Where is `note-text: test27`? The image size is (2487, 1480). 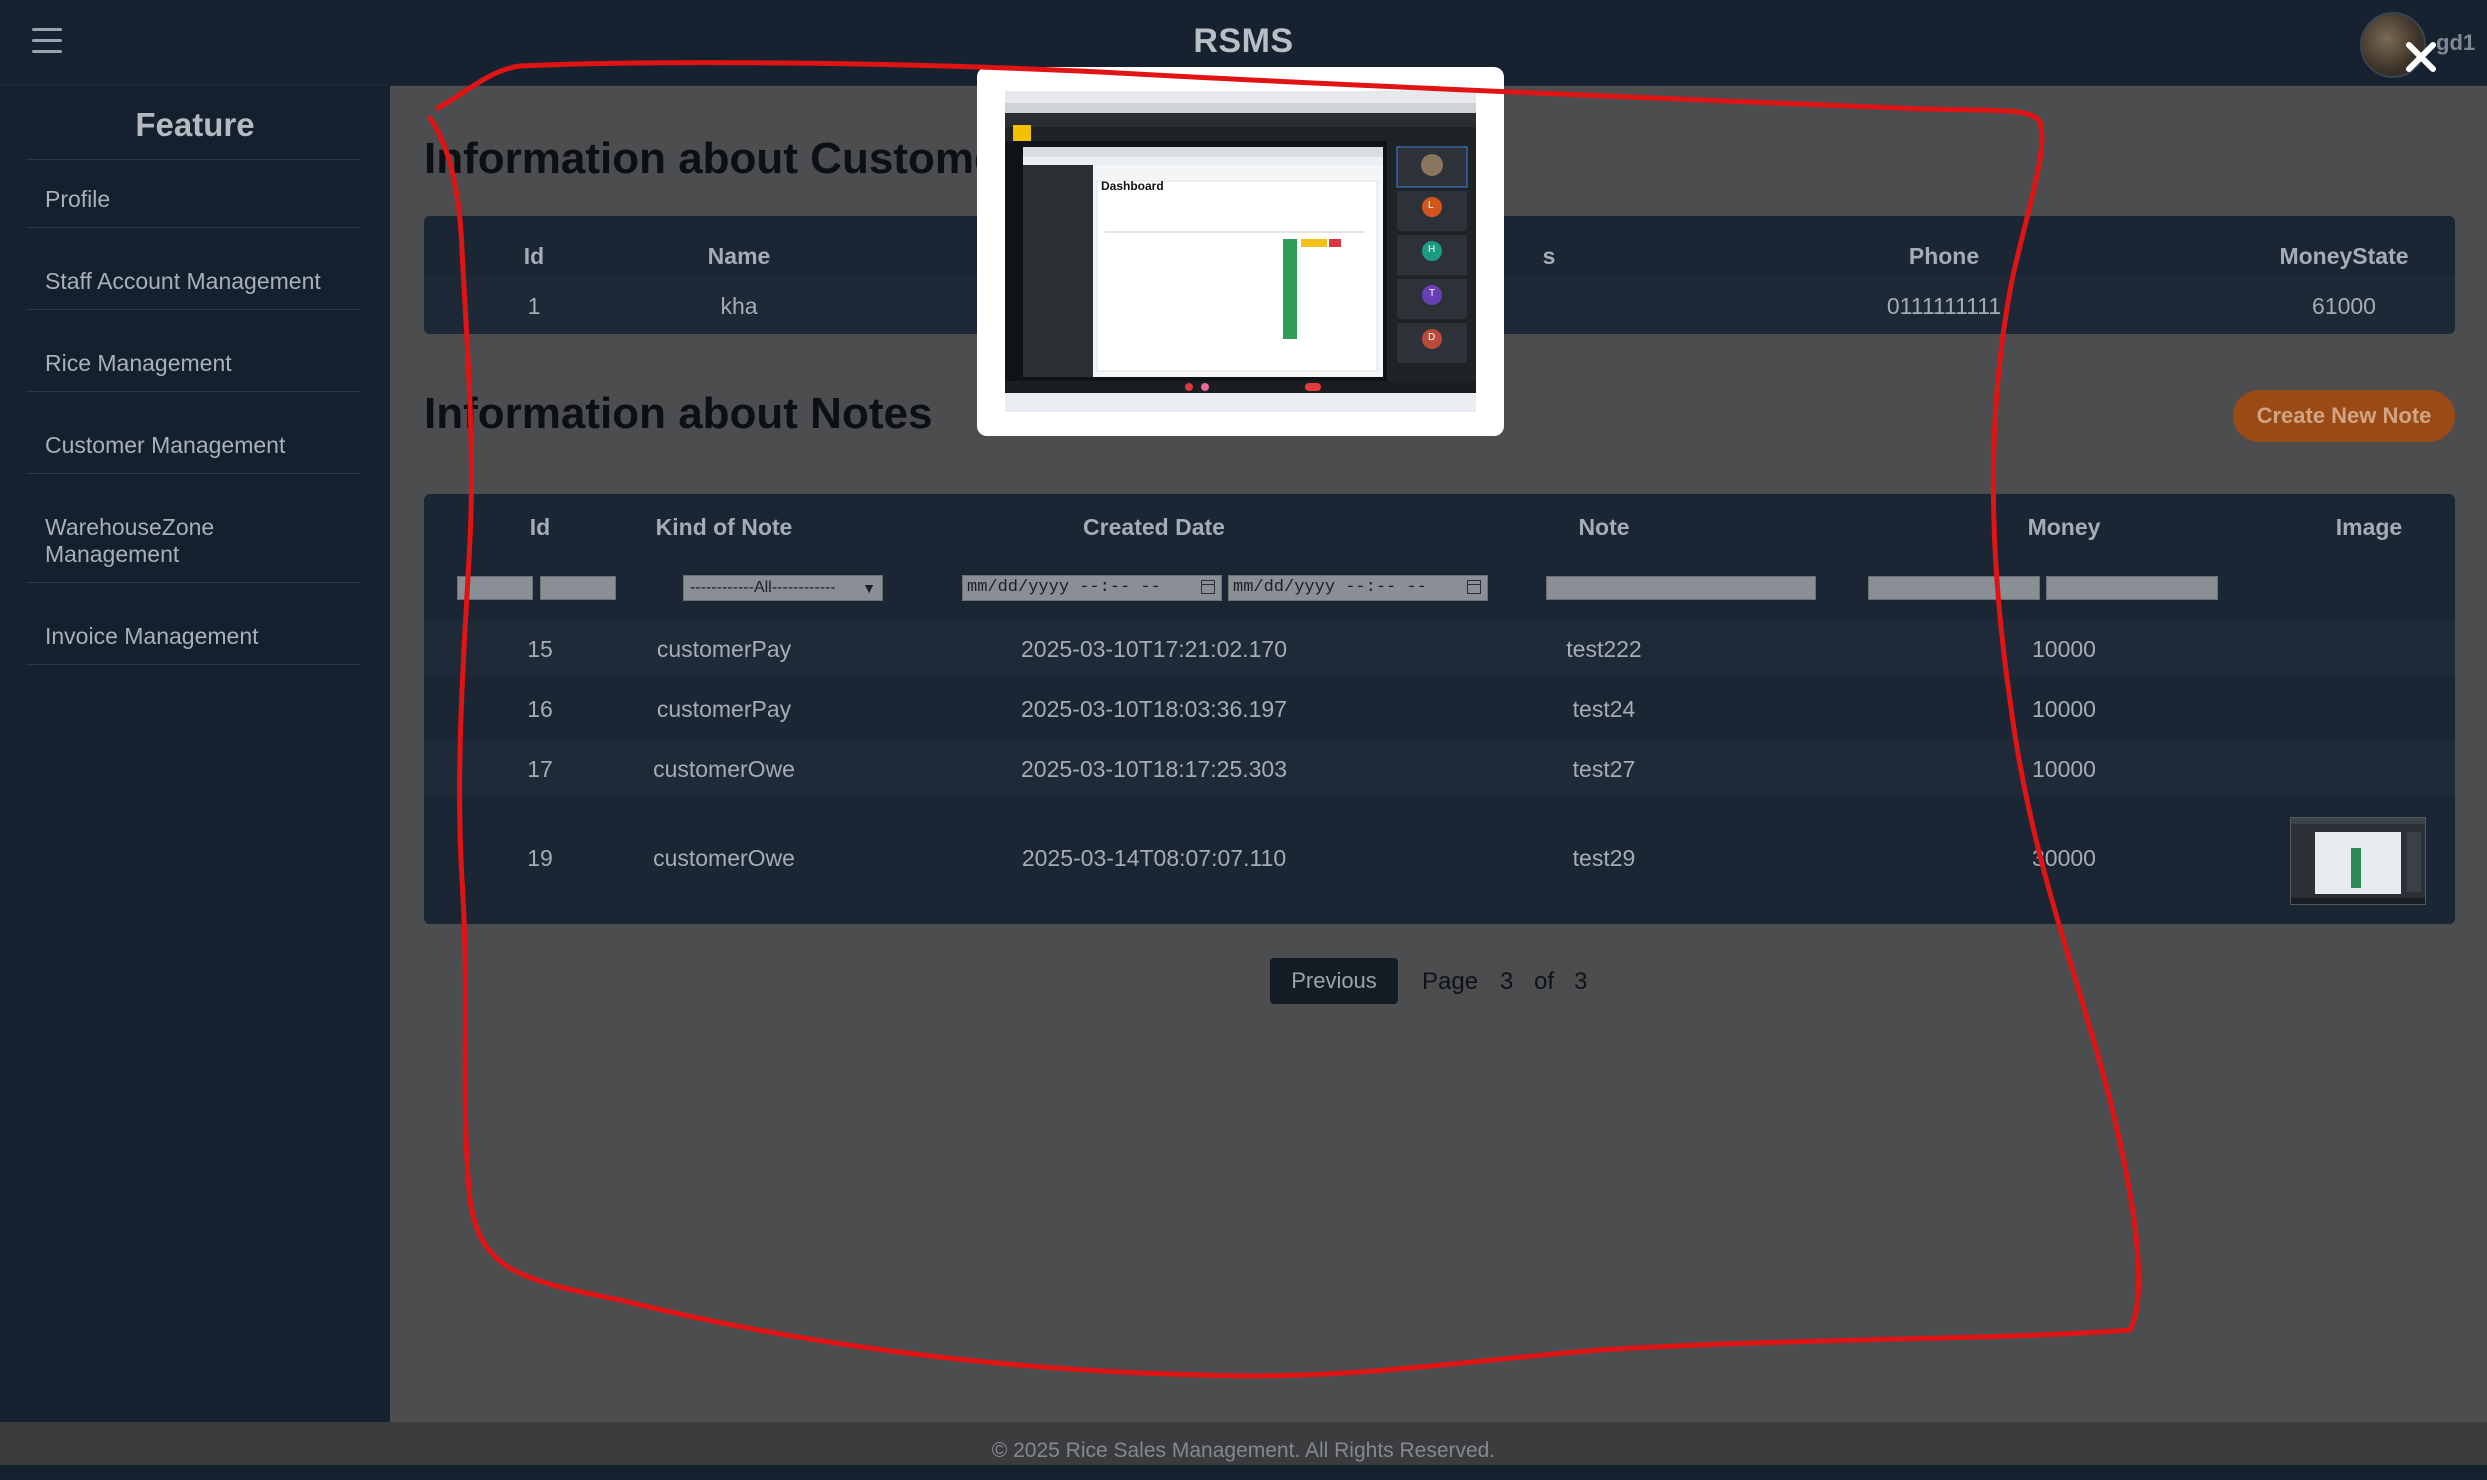
note-text: test27 is located at coordinates (1604, 769).